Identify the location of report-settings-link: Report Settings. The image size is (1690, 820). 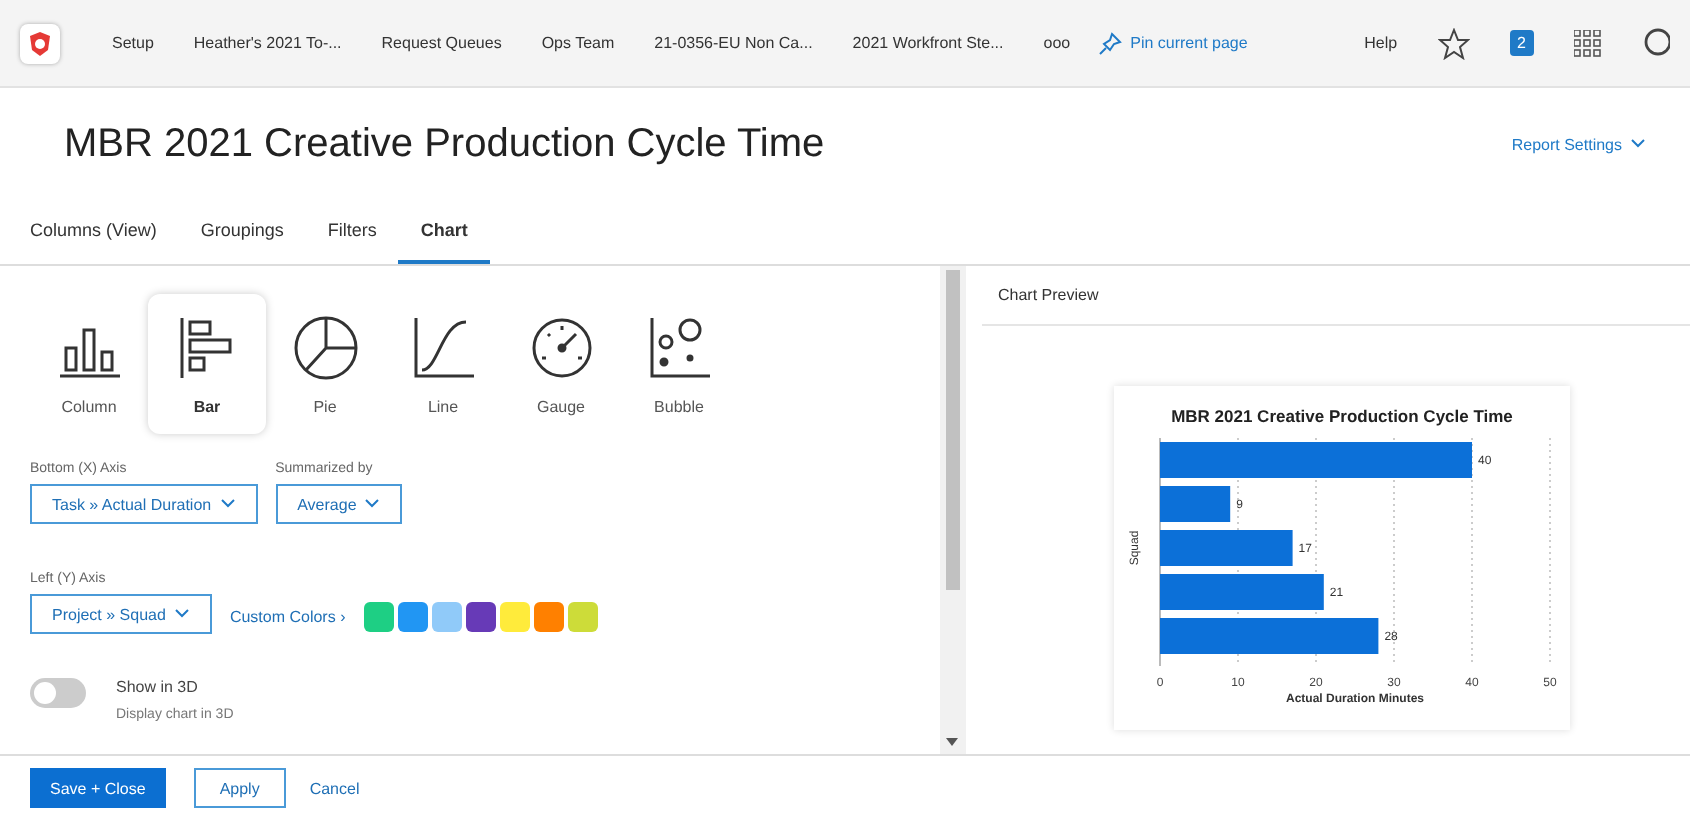
(1578, 144).